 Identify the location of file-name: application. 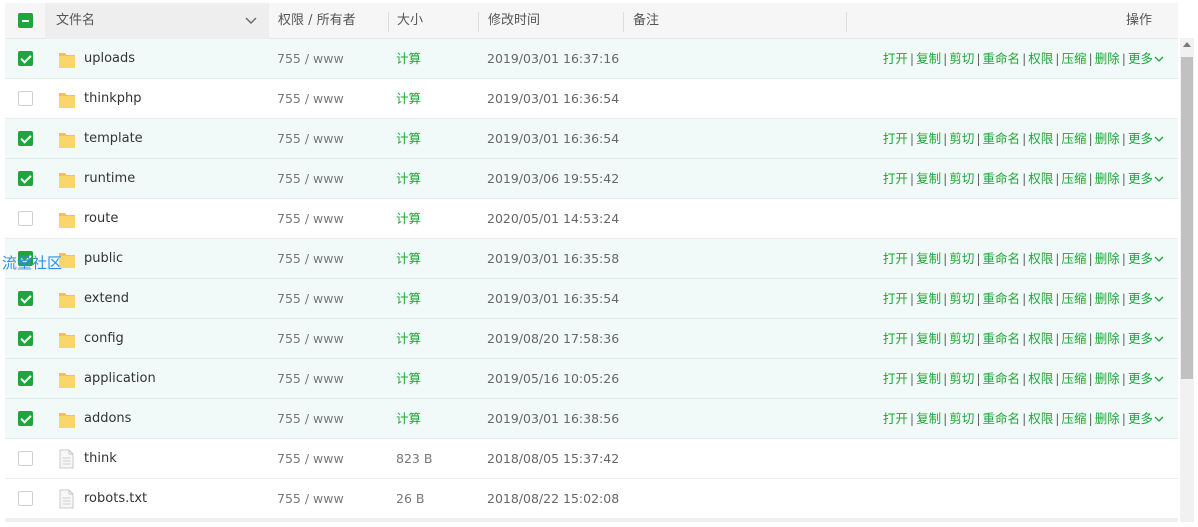
(120, 379).